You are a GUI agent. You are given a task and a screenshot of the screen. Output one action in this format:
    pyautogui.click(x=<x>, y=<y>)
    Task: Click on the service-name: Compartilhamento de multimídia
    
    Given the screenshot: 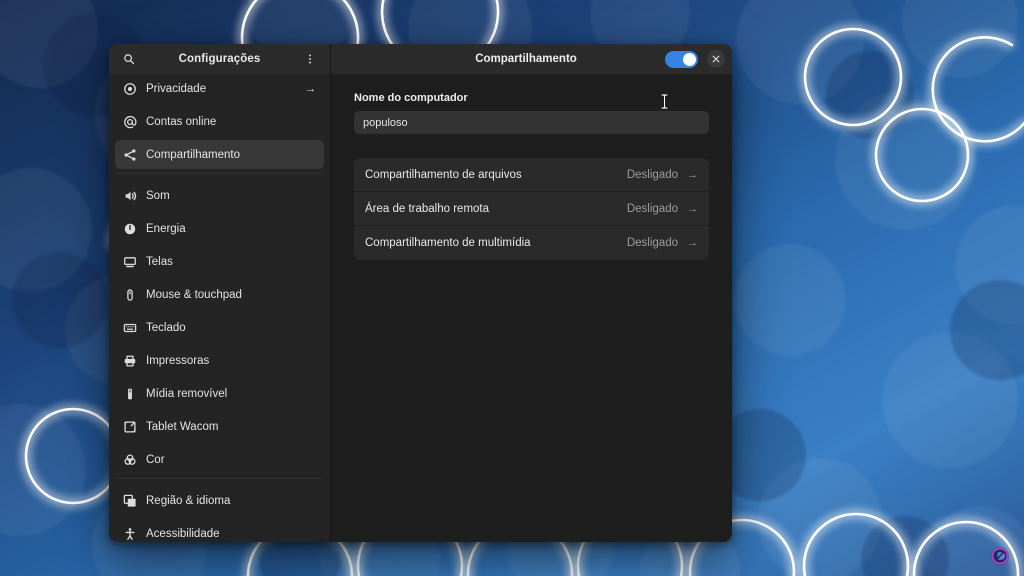 What is the action you would take?
    pyautogui.click(x=448, y=243)
    